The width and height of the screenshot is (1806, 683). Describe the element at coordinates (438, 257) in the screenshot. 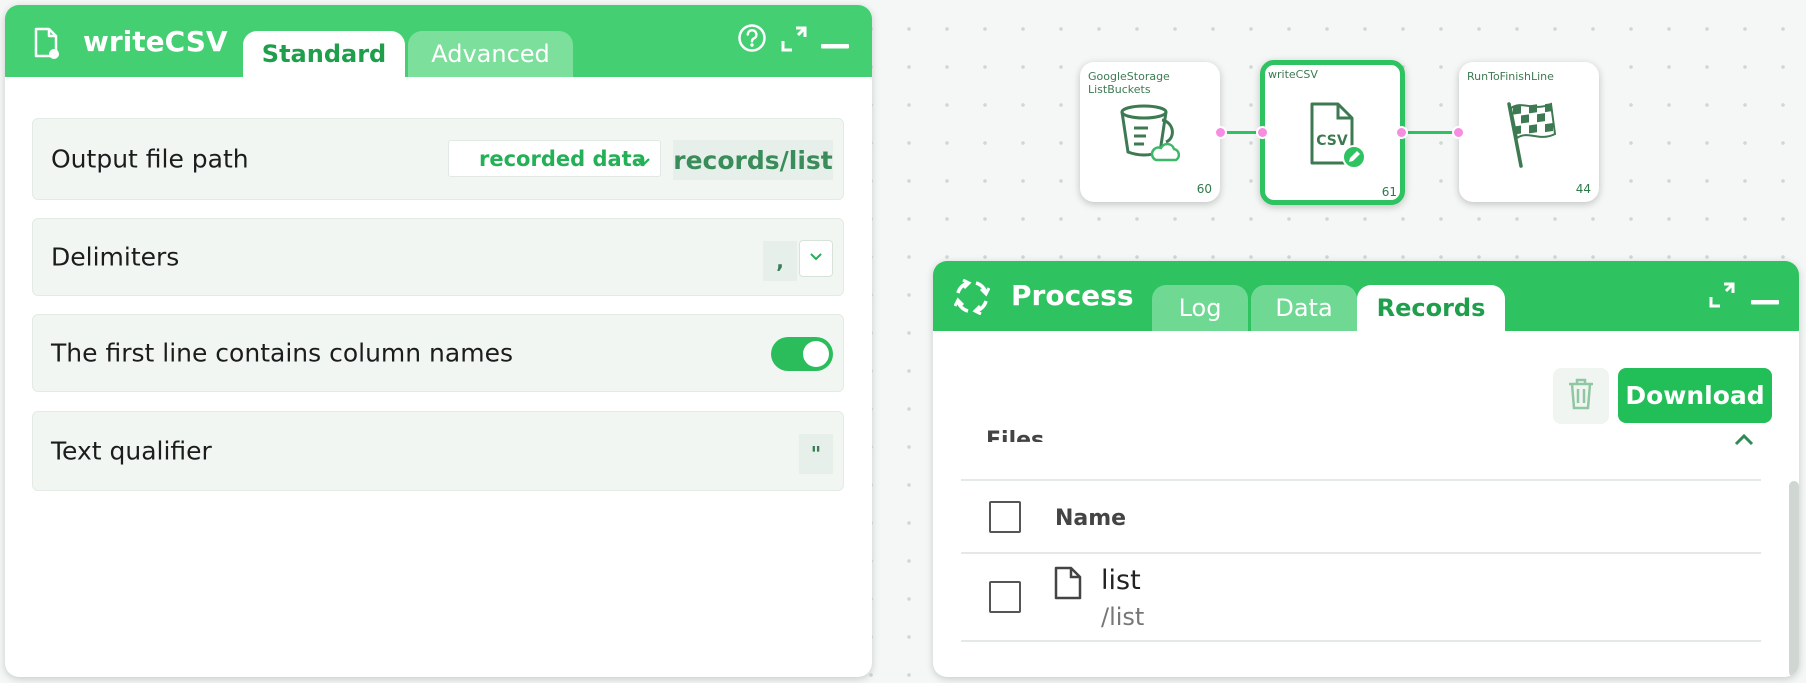

I see `delimiters-row: Delimiters ,` at that location.